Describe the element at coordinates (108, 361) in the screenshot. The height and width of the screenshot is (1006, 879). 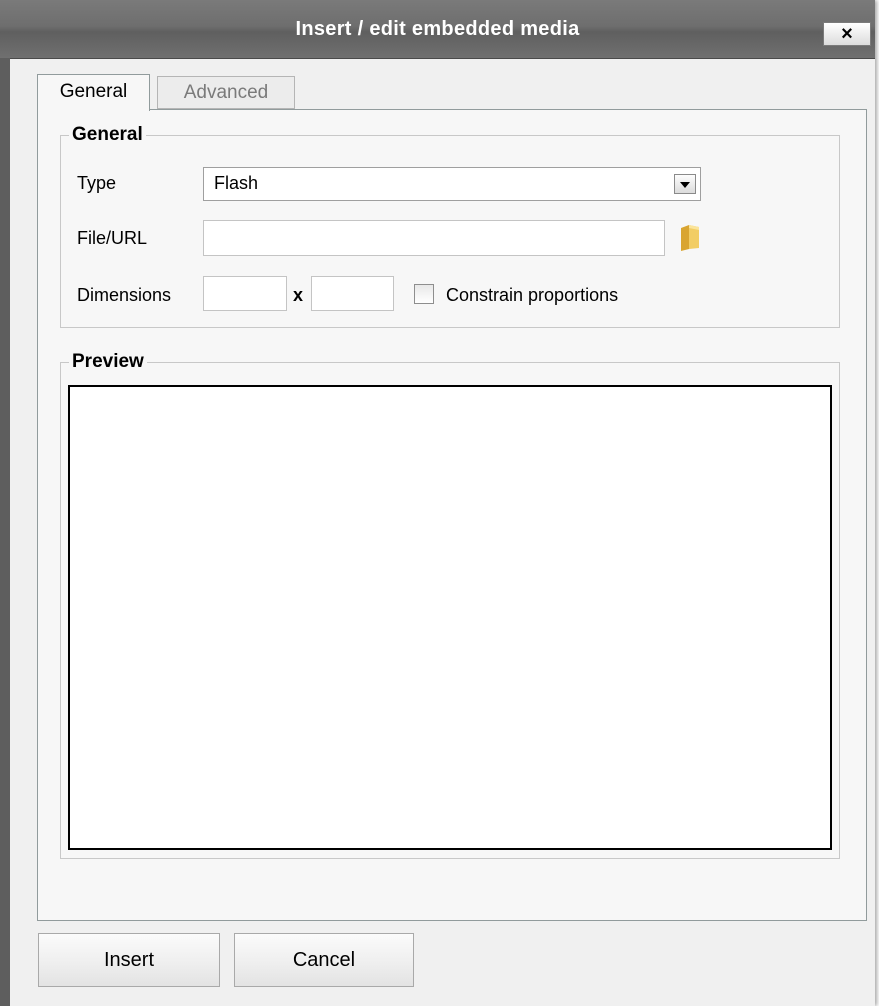
I see `preview-legend: Preview` at that location.